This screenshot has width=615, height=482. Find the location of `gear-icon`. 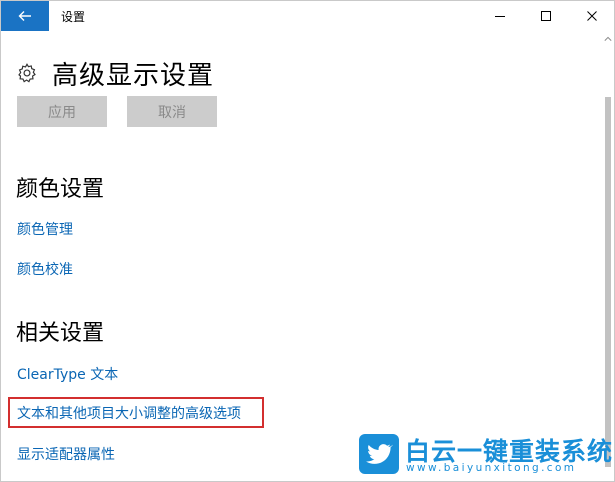

gear-icon is located at coordinates (27, 73).